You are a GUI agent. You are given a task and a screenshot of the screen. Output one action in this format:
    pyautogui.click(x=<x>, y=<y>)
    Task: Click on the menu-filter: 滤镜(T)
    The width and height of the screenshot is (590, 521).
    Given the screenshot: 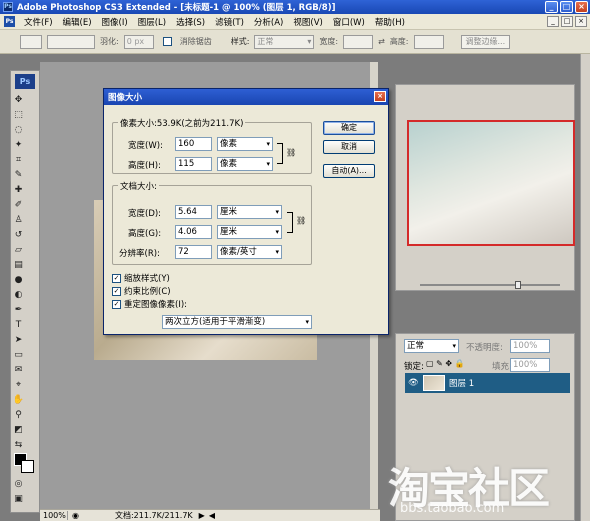 What is the action you would take?
    pyautogui.click(x=229, y=22)
    